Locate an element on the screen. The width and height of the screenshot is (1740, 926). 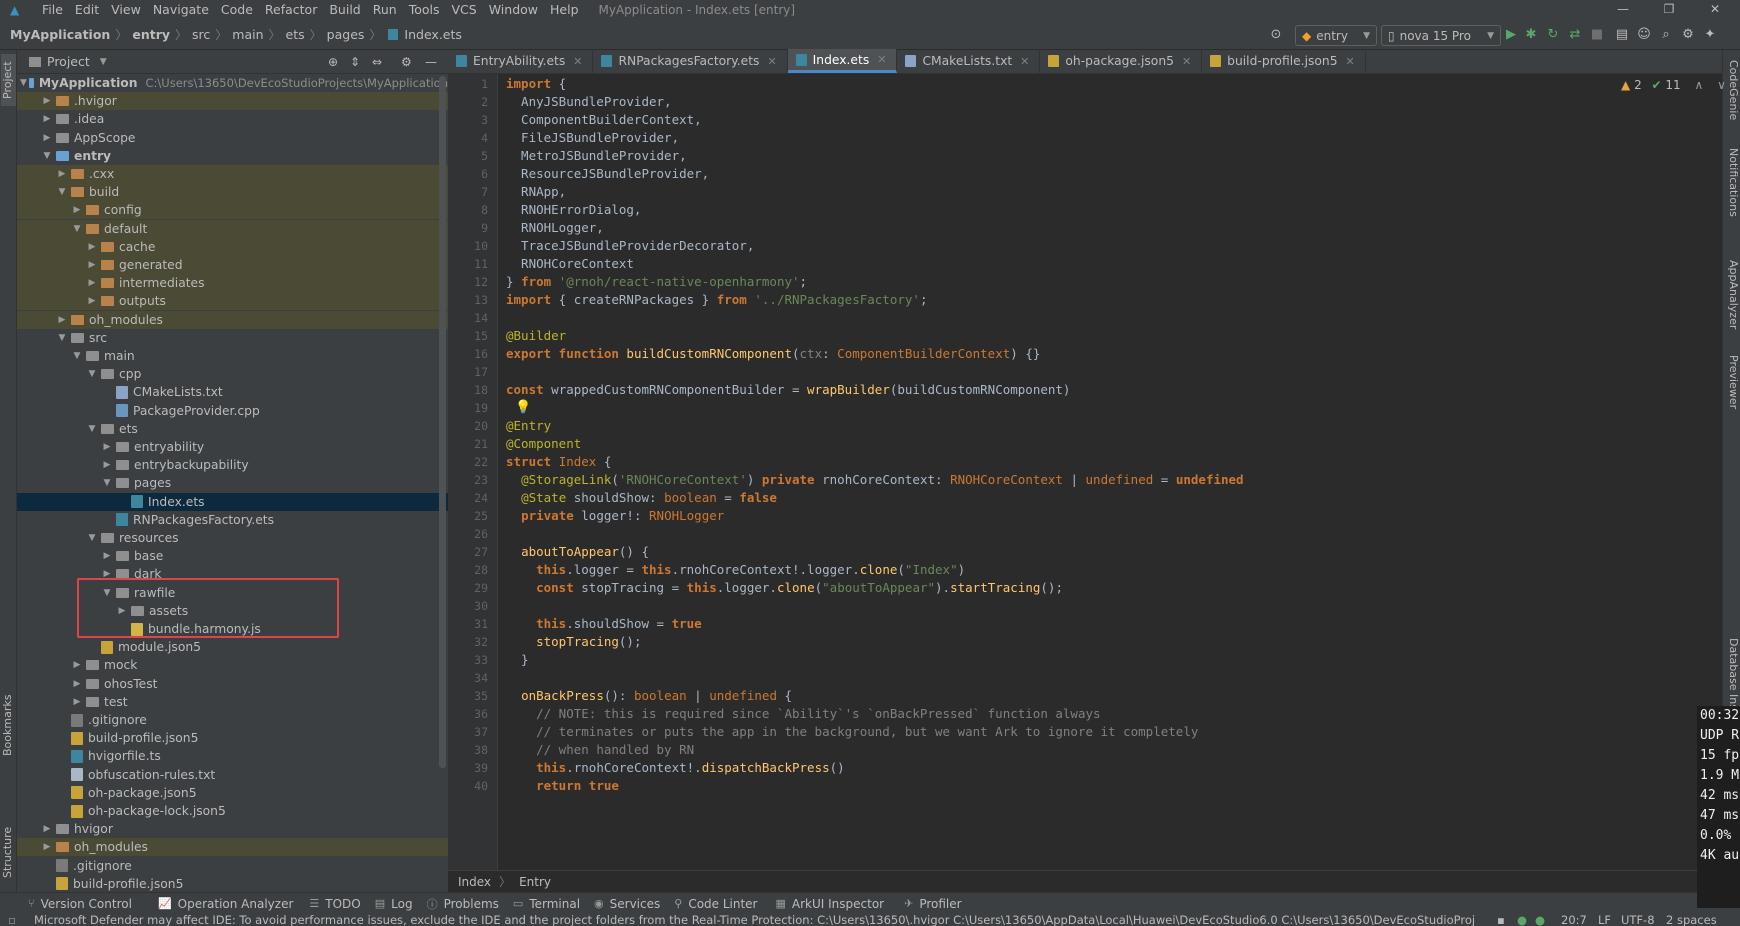
tree-item: ▶ AppScope is located at coordinates (232, 138).